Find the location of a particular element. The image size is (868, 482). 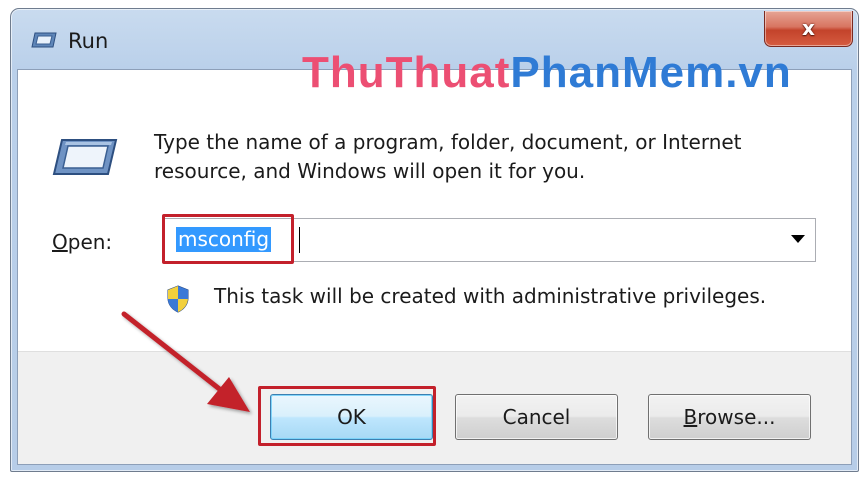

browse-accesskey: B is located at coordinates (690, 417).